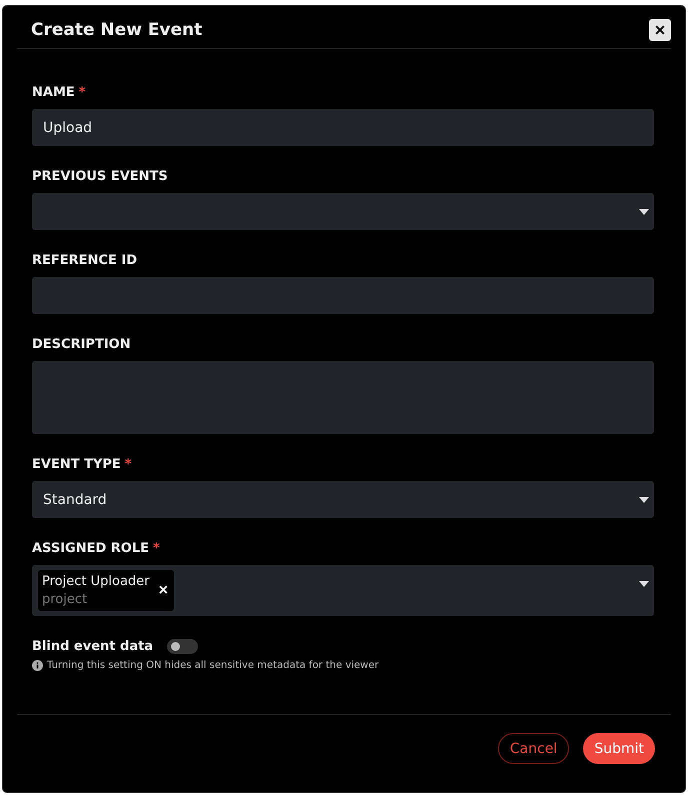  I want to click on info-icon, so click(37, 665).